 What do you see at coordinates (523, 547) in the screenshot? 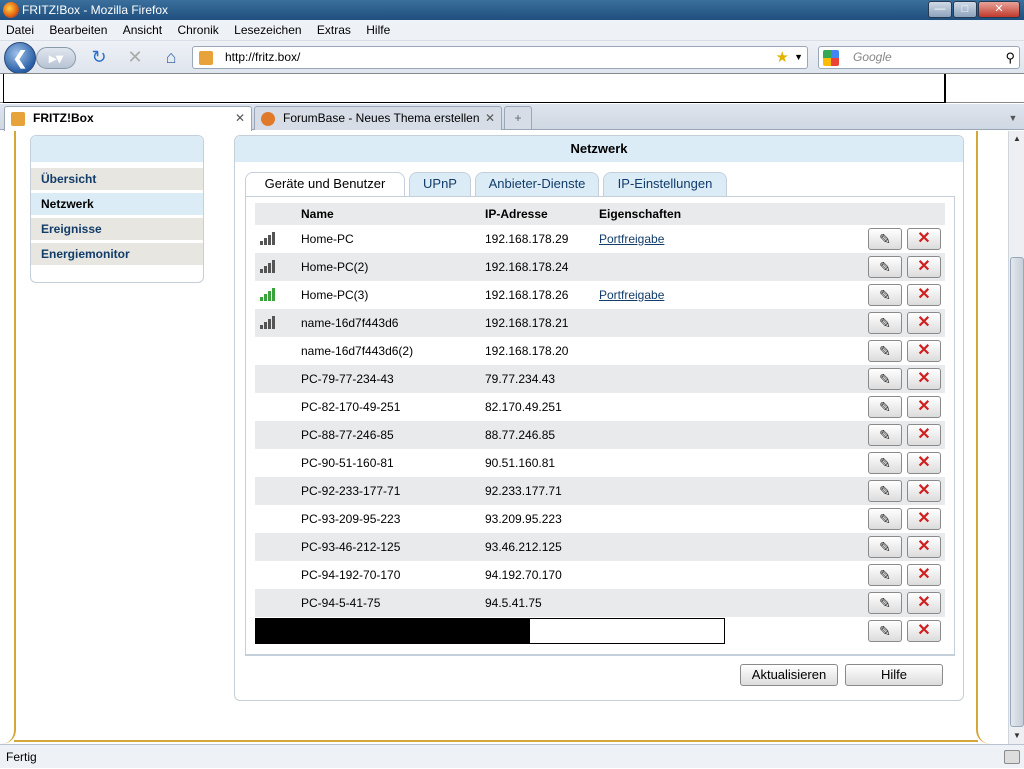
I see `device-ip: 93.46.212.125` at bounding box center [523, 547].